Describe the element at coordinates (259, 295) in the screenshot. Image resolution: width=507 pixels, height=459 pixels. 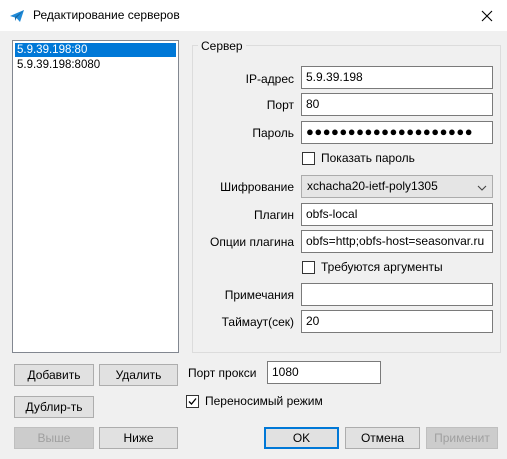
I see `remarks-label: Примечания` at that location.